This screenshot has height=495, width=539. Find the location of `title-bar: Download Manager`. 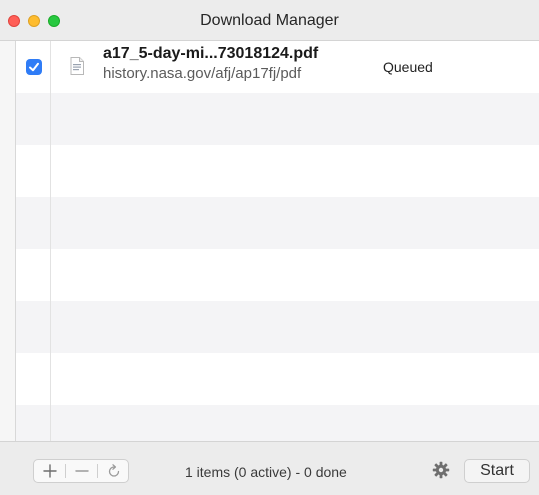

title-bar: Download Manager is located at coordinates (269, 20).